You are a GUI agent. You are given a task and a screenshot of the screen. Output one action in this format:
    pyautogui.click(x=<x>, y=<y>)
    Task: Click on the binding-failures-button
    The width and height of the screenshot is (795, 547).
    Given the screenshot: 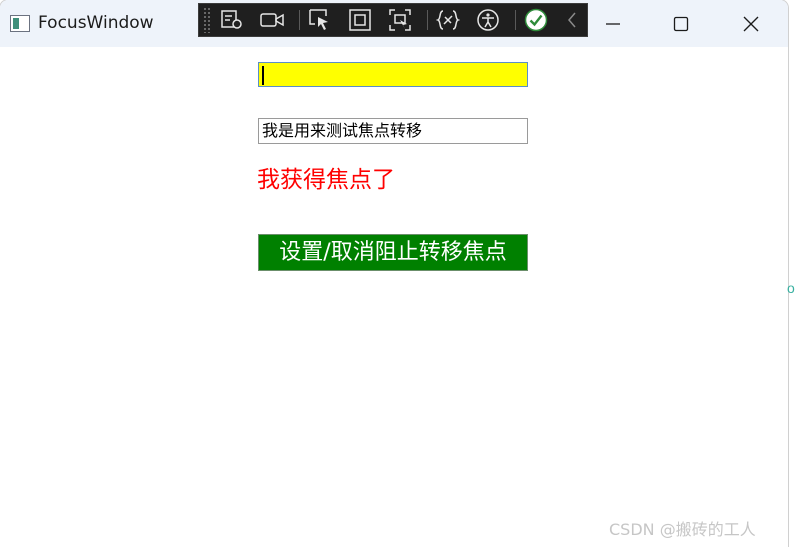 What is the action you would take?
    pyautogui.click(x=448, y=20)
    